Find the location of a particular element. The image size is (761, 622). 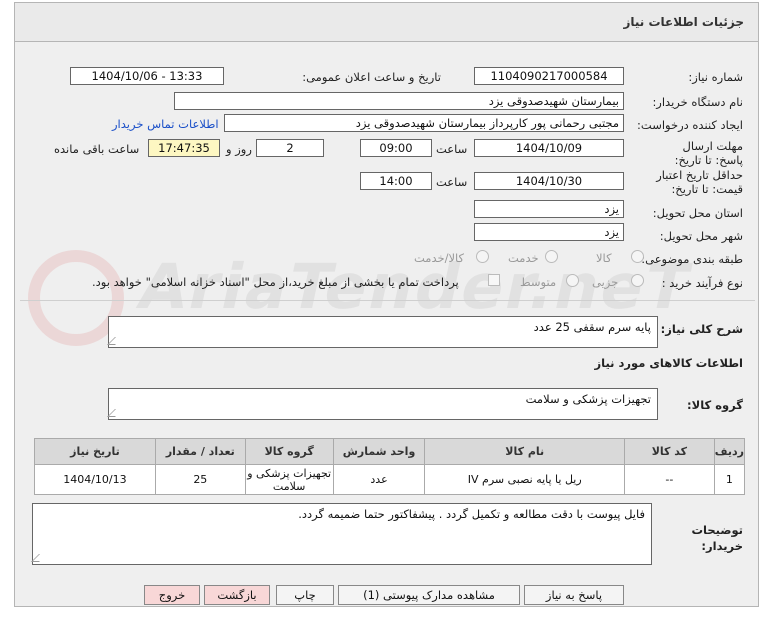

process-label: نوع فرآیند خرید : is located at coordinates (702, 283).